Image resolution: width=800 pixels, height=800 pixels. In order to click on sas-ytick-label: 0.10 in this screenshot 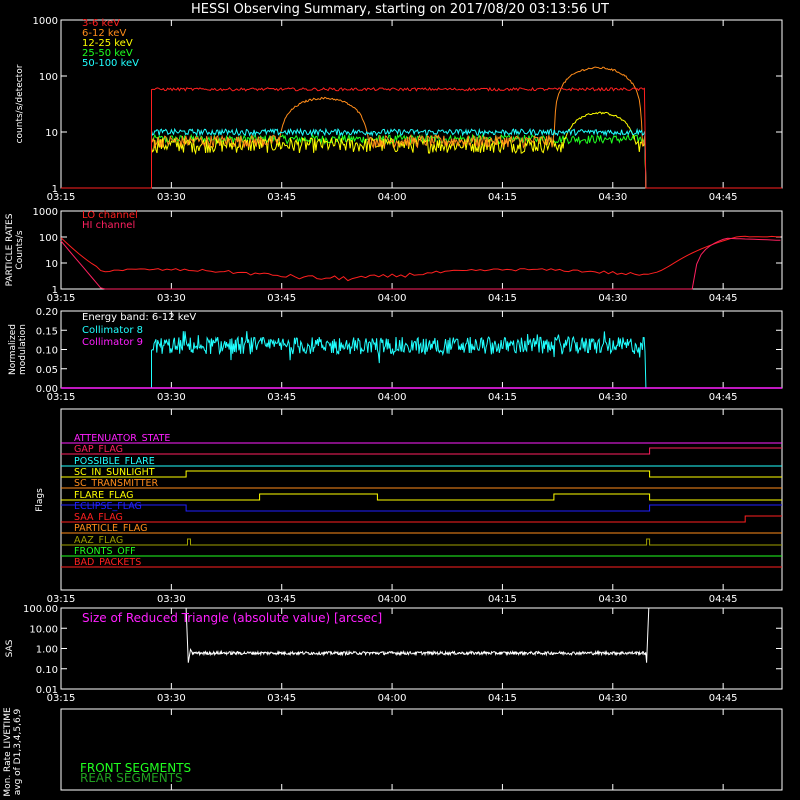, I will do `click(47, 670)`.